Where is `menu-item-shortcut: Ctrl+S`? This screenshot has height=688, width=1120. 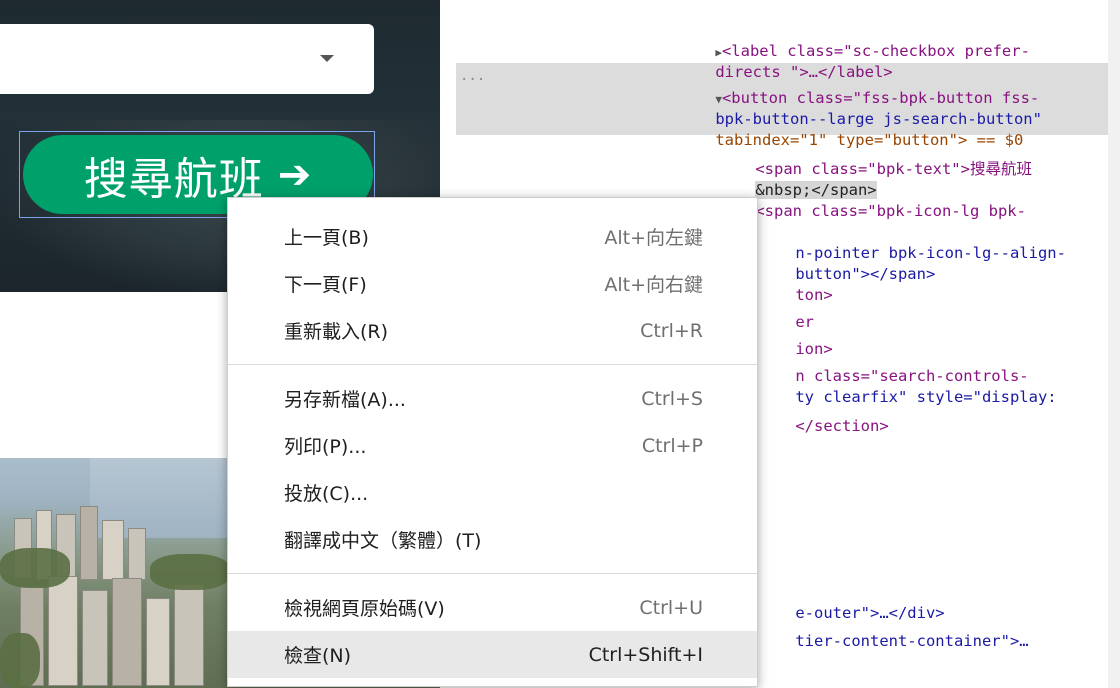 menu-item-shortcut: Ctrl+S is located at coordinates (672, 398).